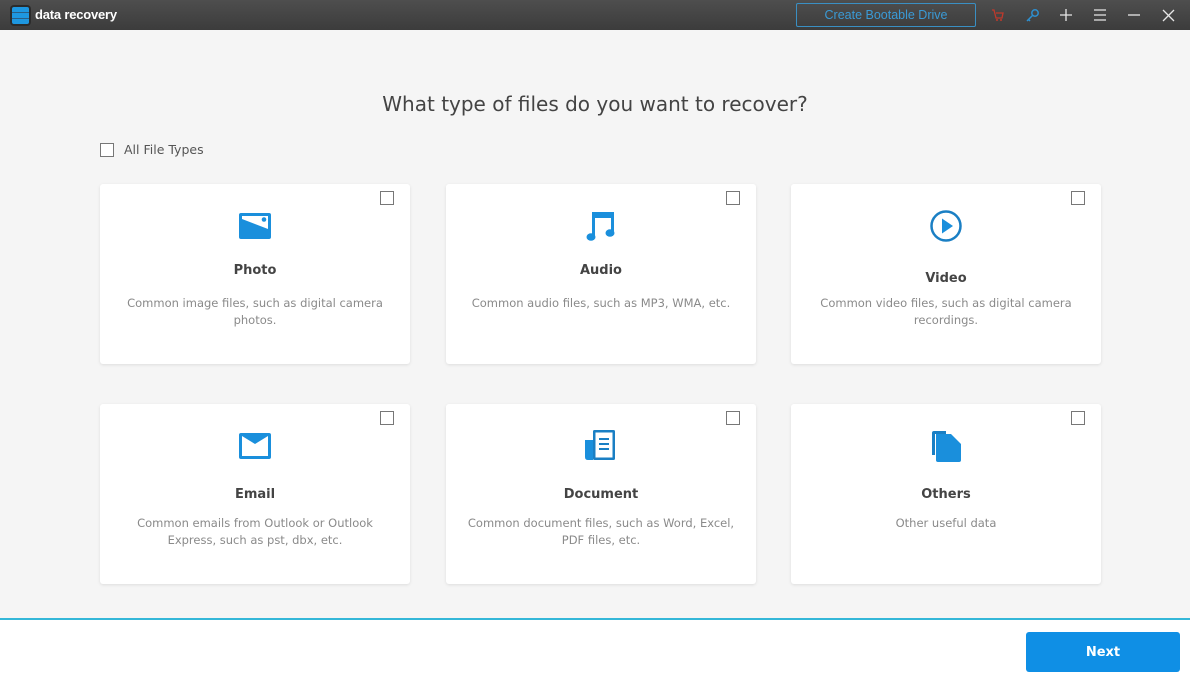  What do you see at coordinates (1103, 652) in the screenshot?
I see `next-button: Next` at bounding box center [1103, 652].